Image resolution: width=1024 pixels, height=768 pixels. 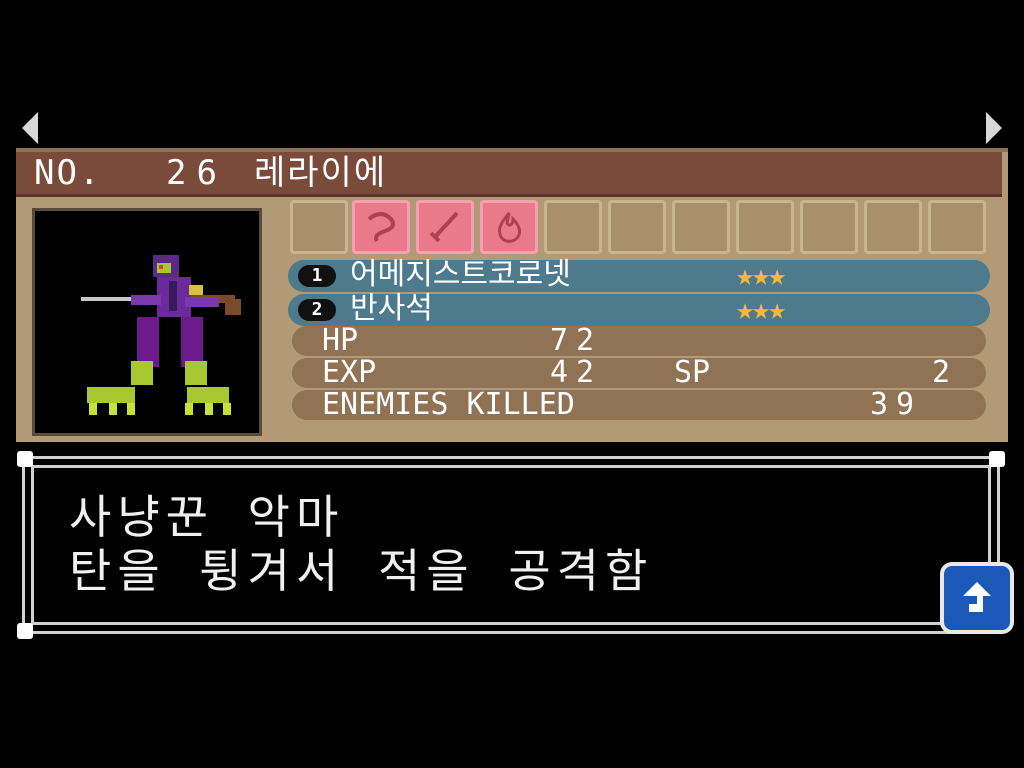 I want to click on enemy-number: 26, so click(x=196, y=173).